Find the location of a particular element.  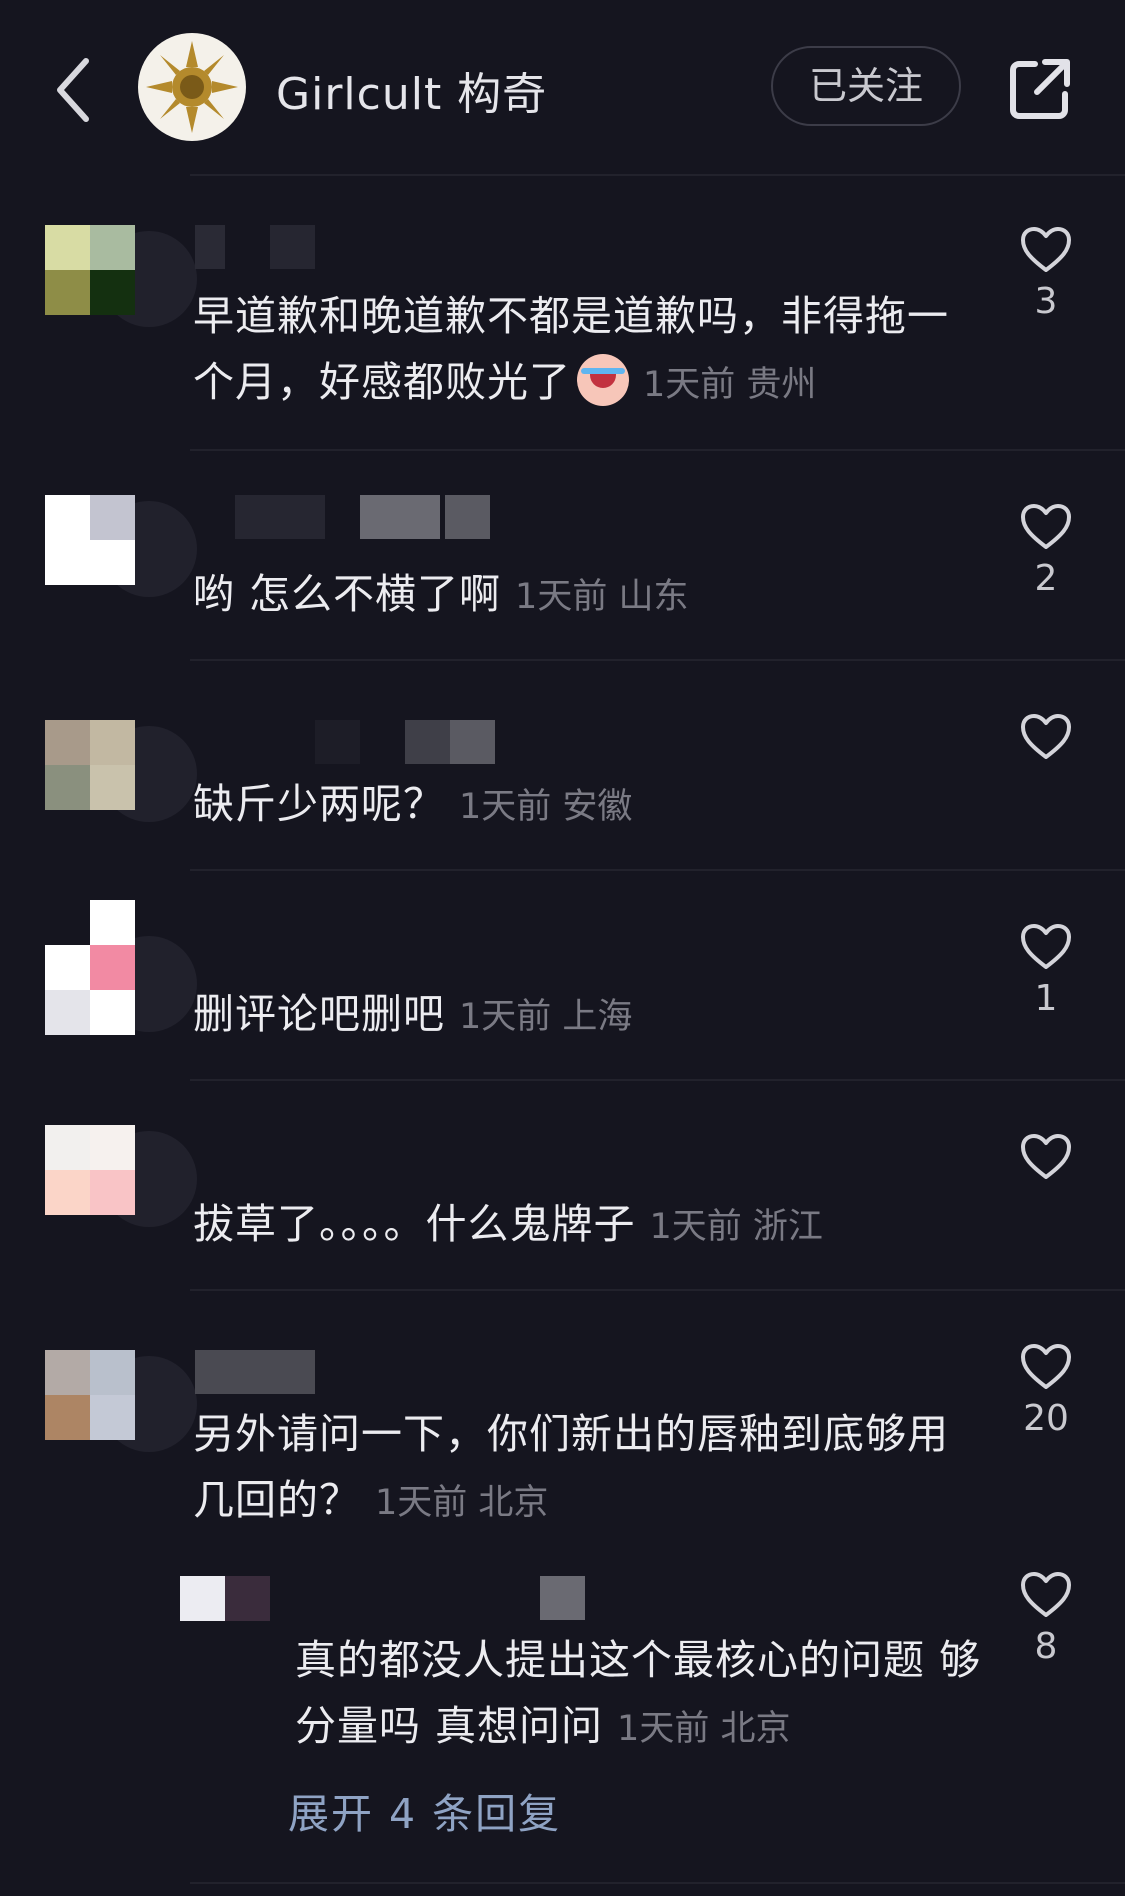

comment-text: 拔草了。。。。什么鬼牌子 1天前 浙江 is located at coordinates (508, 1224).